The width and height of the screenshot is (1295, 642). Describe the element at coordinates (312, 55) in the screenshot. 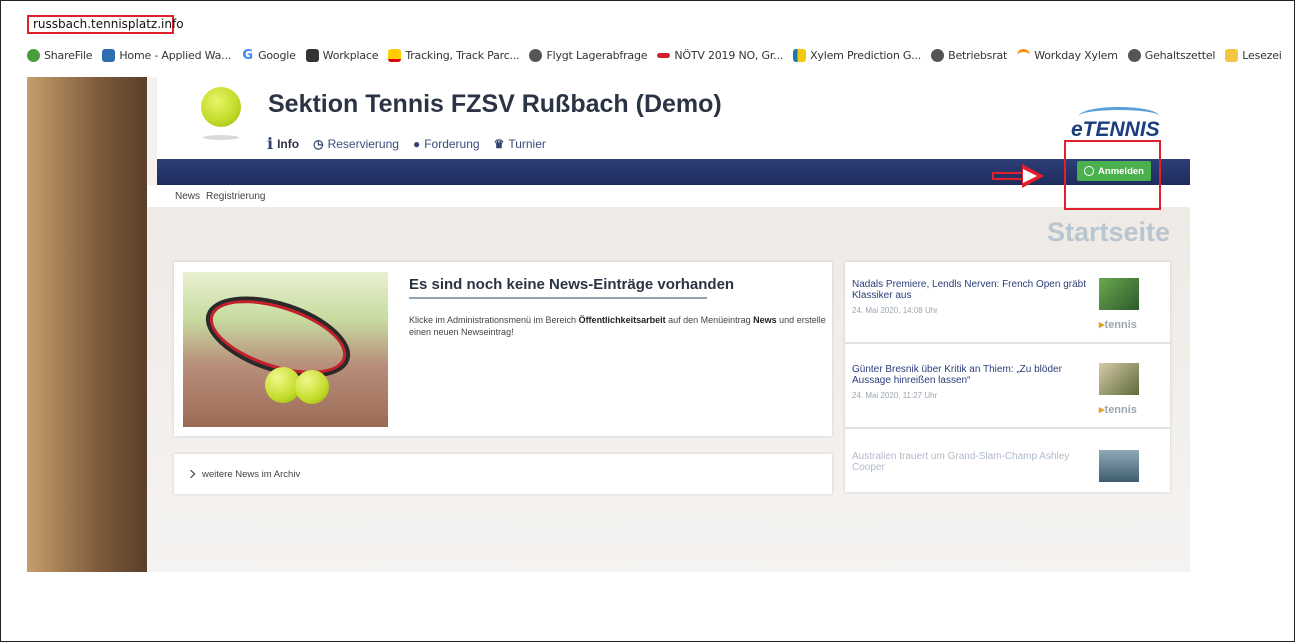

I see `workplace-icon` at that location.